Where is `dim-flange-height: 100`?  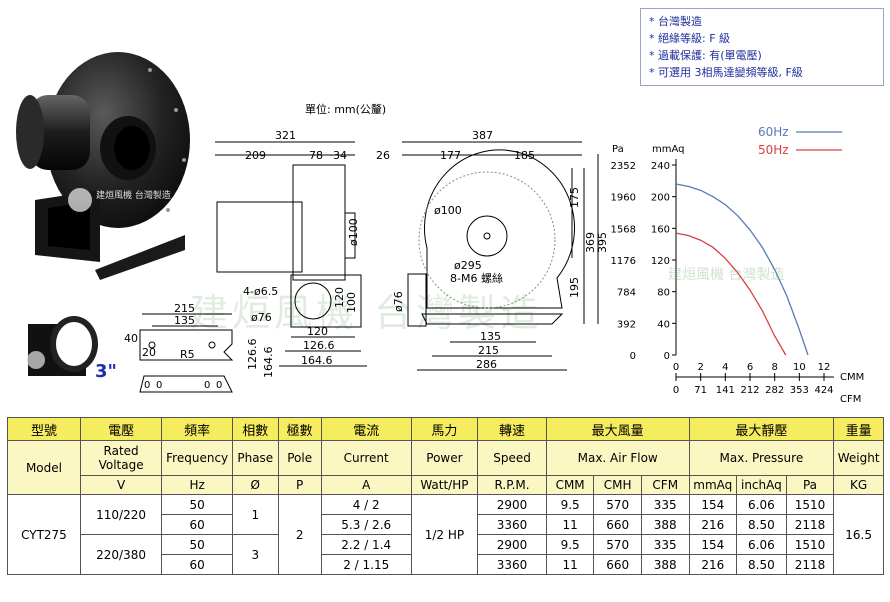
dim-flange-height: 100 is located at coordinates (351, 302).